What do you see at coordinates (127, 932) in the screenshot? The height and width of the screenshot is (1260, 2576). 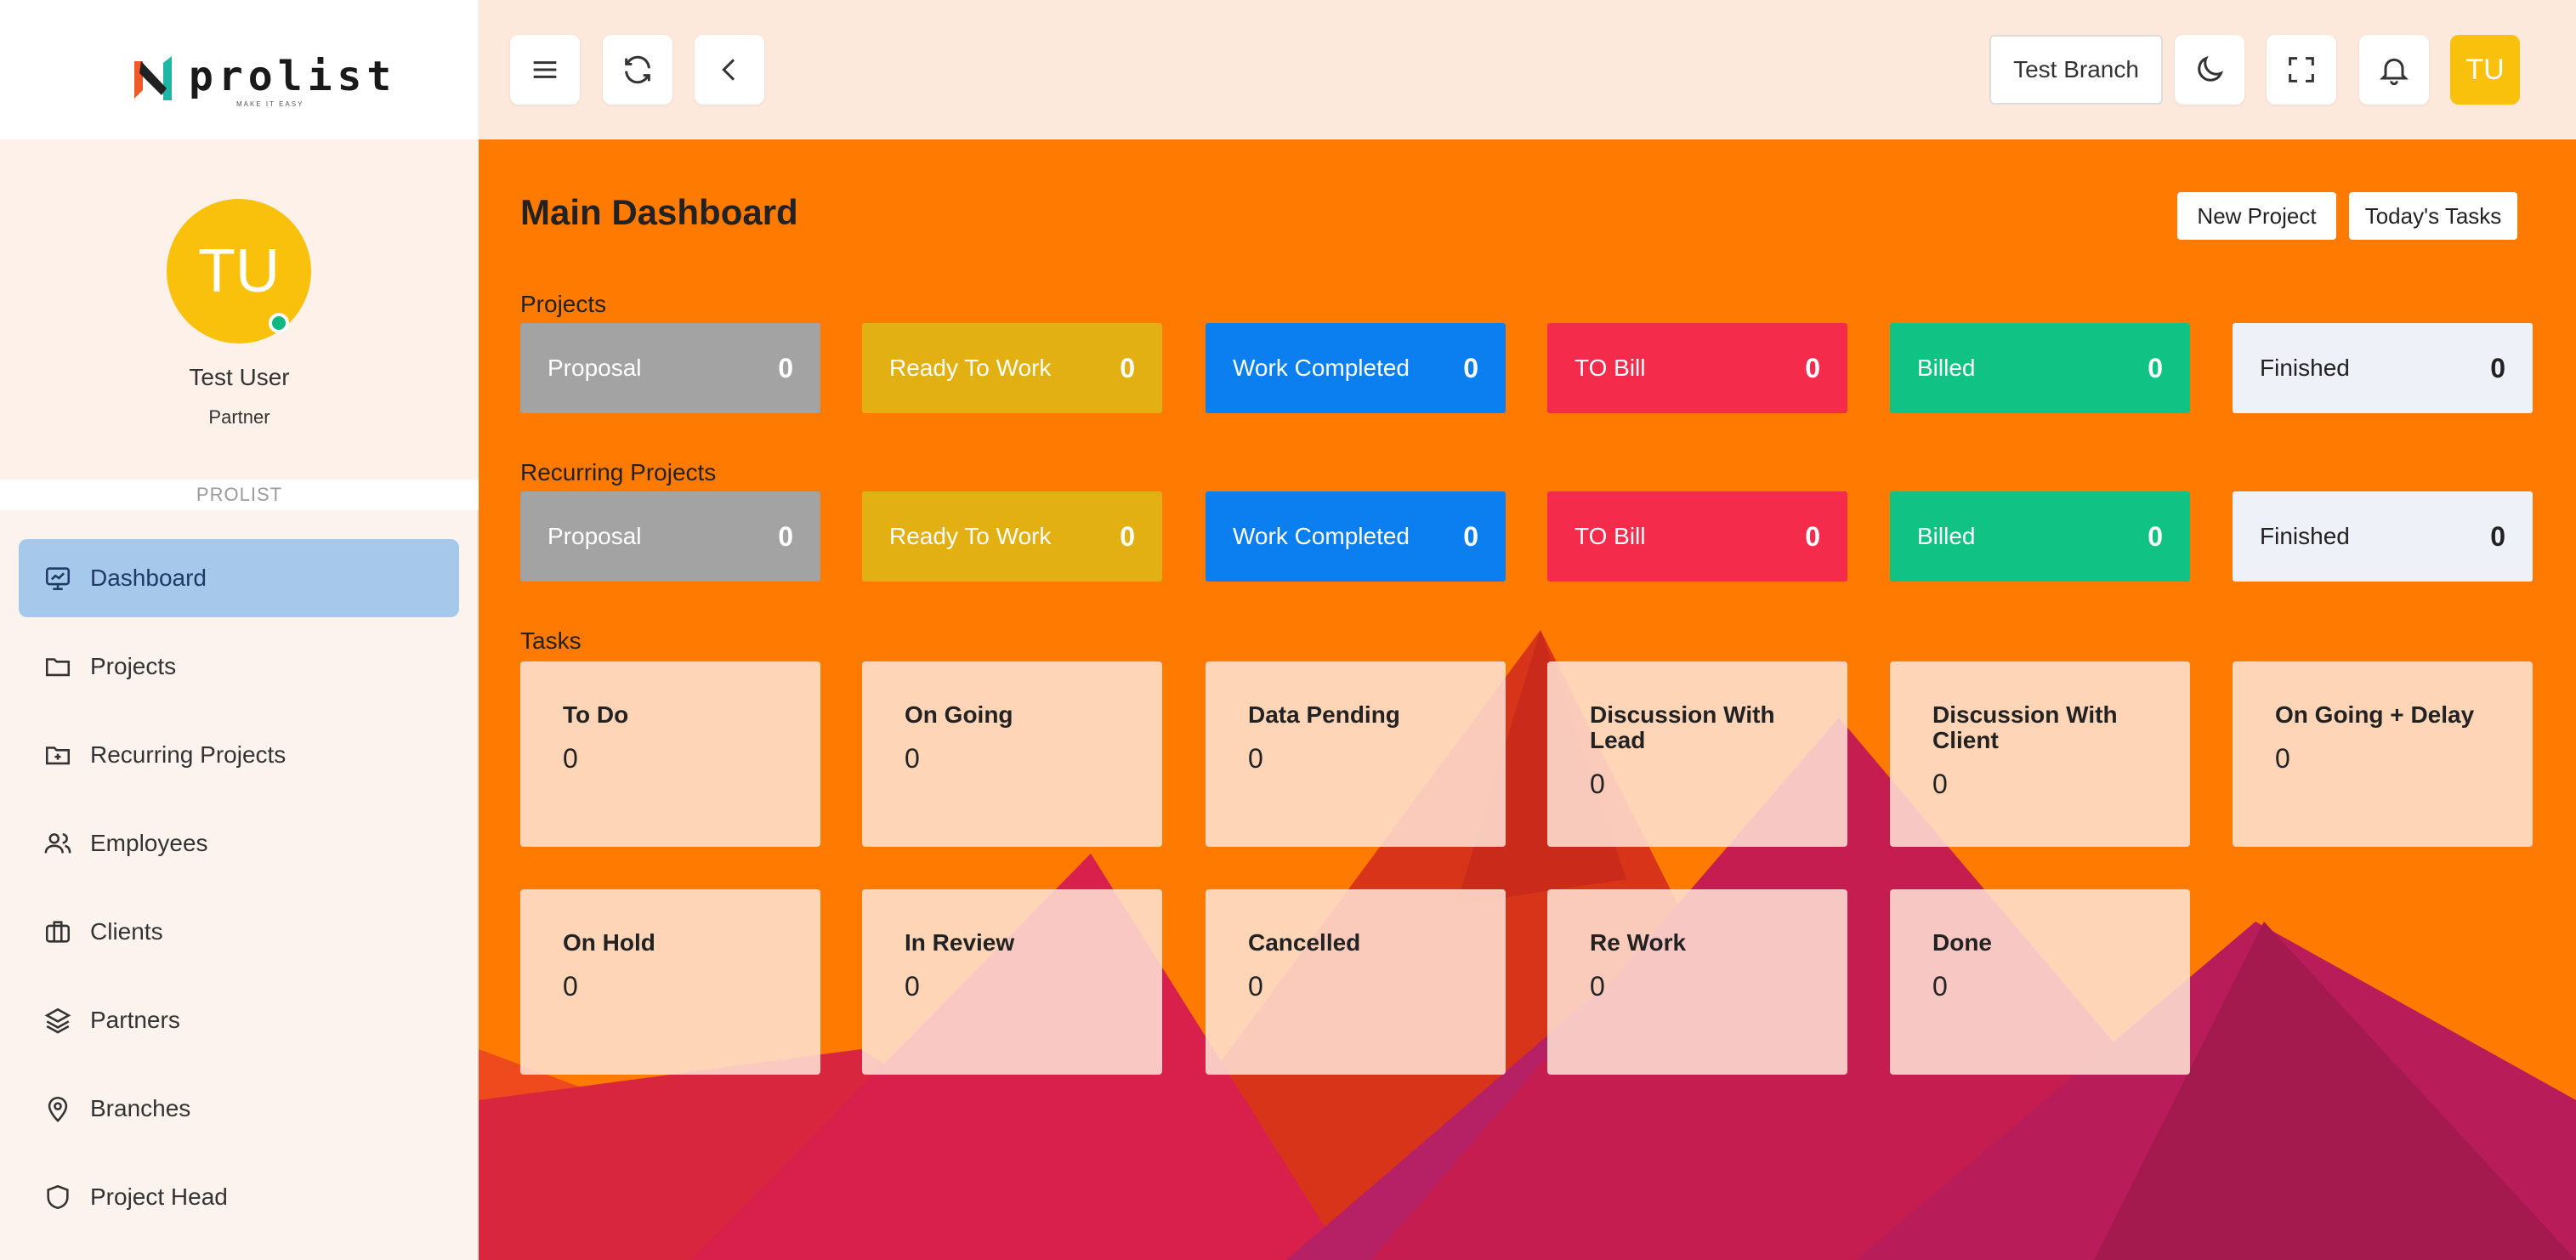 I see `sidebar-item-label: Clients` at bounding box center [127, 932].